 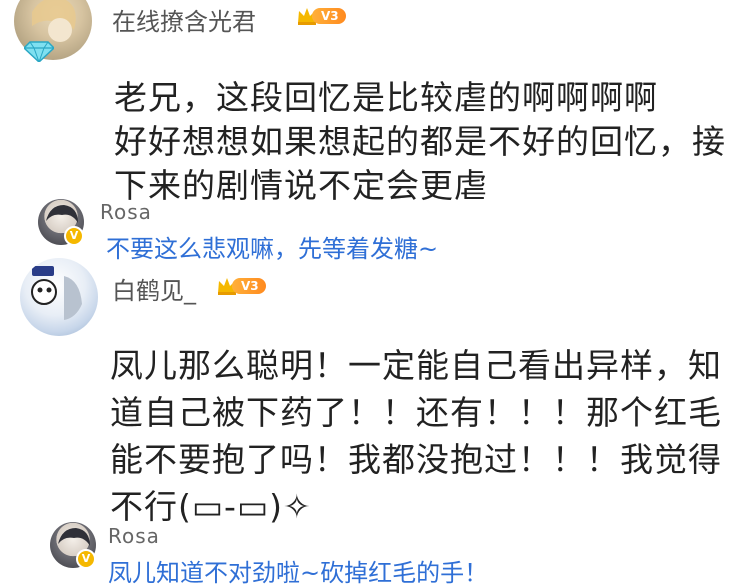 I want to click on comment-line: 能不要抱了吗！我都没抱过！！！我觉得, so click(x=416, y=459).